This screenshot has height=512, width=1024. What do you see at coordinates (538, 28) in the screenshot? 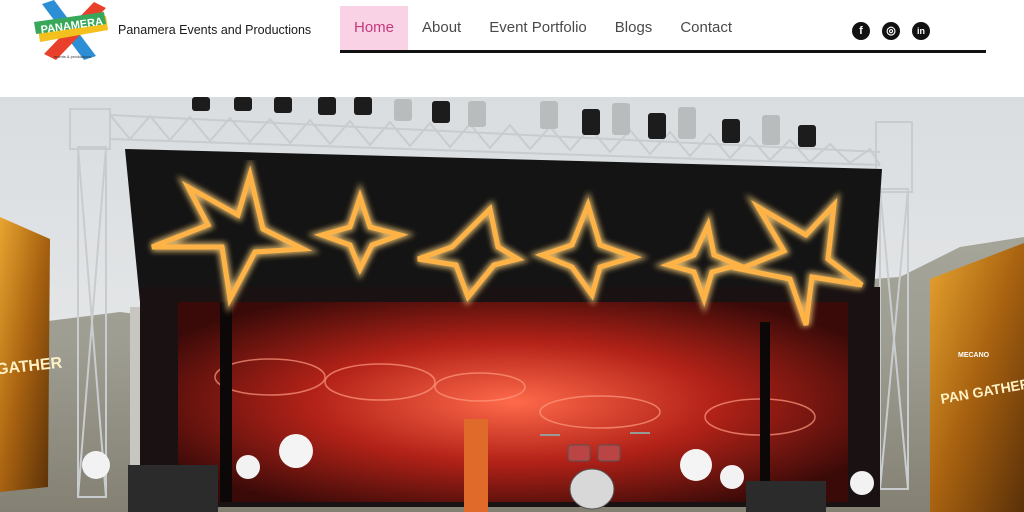
I see `nav-event-portfolio: Event Portfolio` at bounding box center [538, 28].